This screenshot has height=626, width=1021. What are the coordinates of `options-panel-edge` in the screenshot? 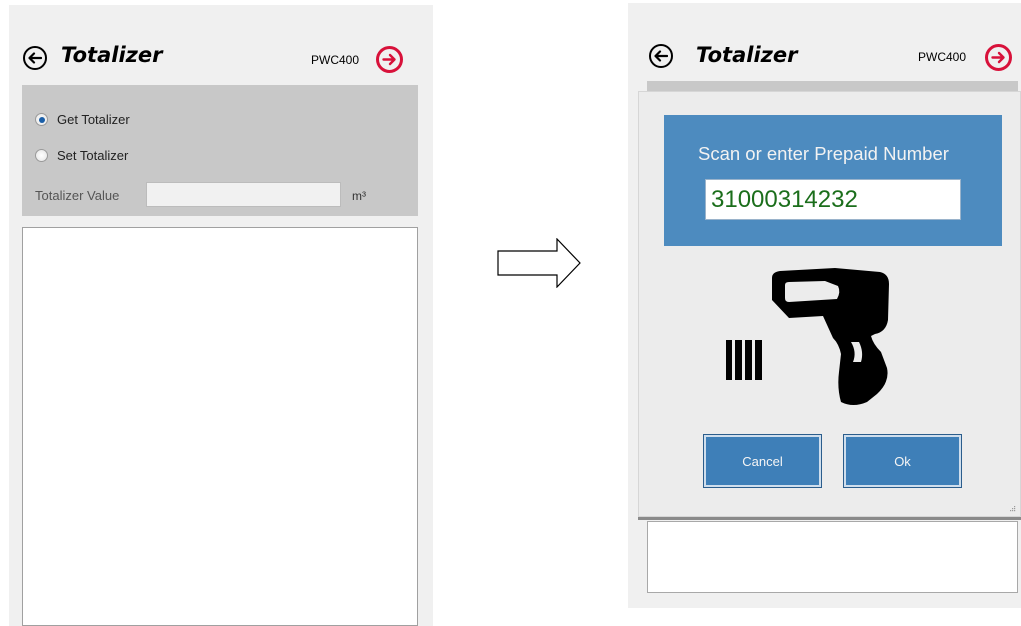 It's located at (832, 86).